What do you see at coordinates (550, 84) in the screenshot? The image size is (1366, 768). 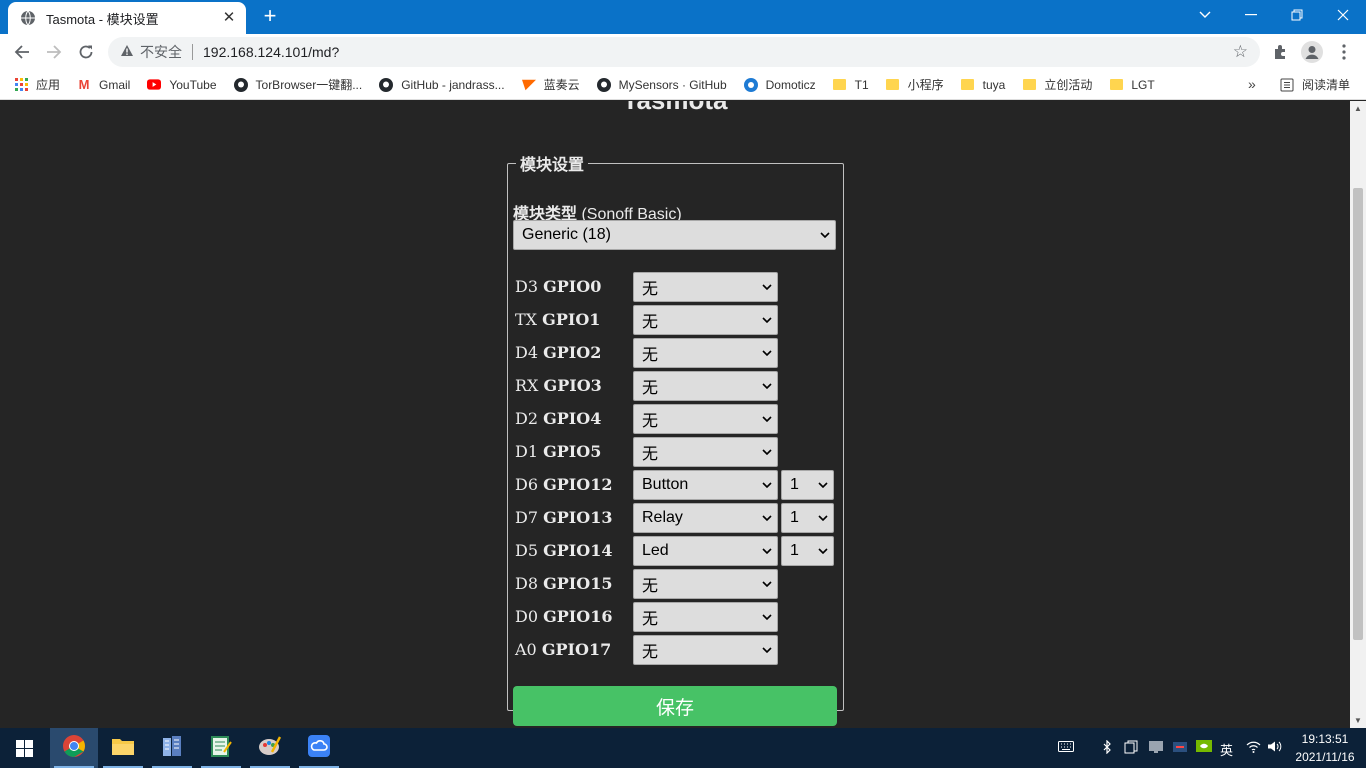 I see `bookmark-lanzou: 蓝奏云` at bounding box center [550, 84].